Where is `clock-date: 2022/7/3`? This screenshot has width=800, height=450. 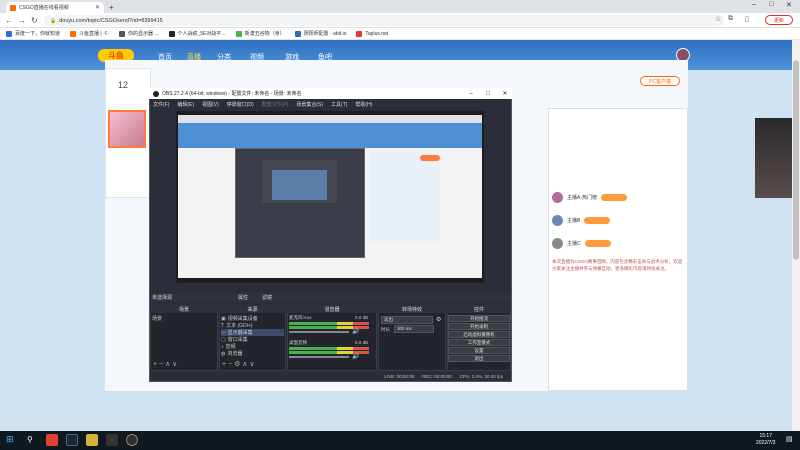 clock-date: 2022/7/3 is located at coordinates (766, 443).